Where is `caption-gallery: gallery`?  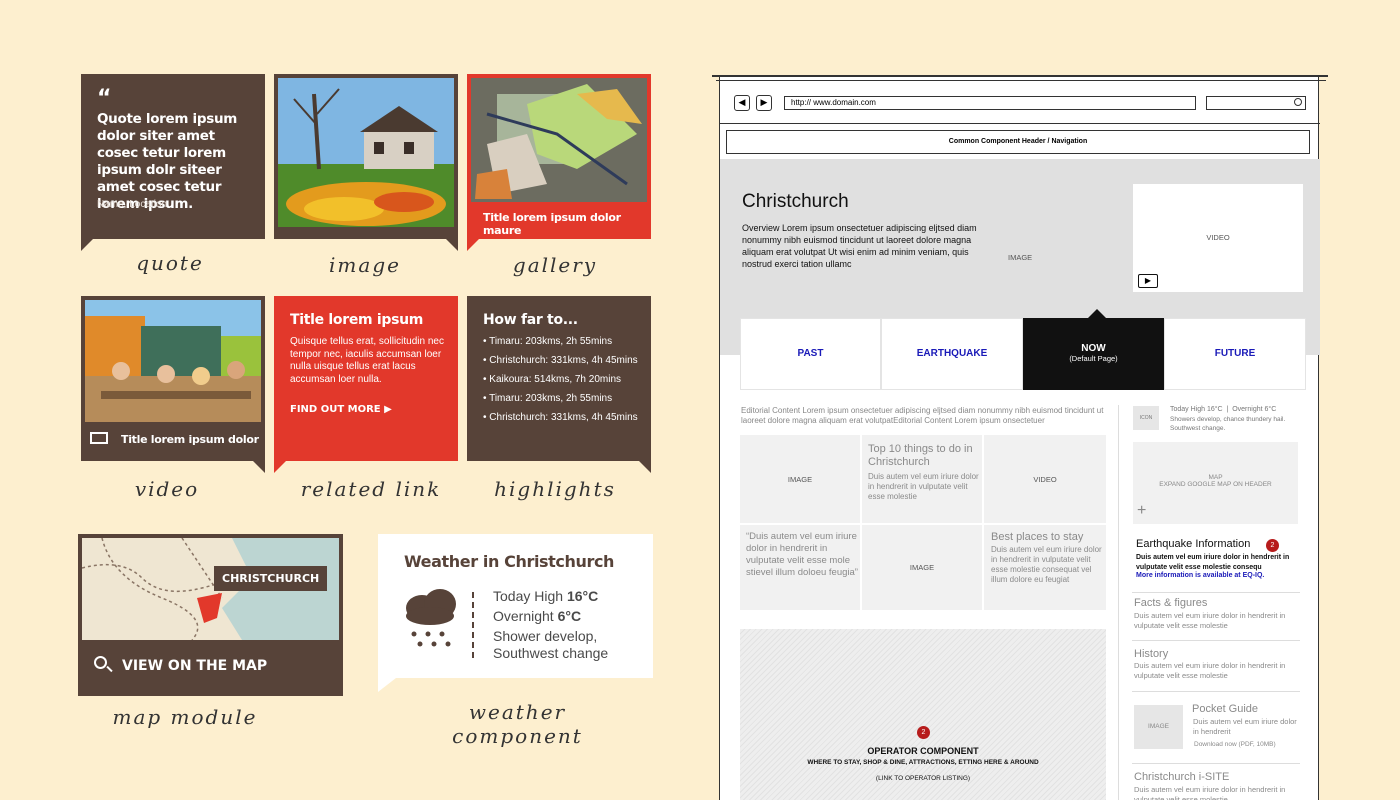
caption-gallery: gallery is located at coordinates (555, 265).